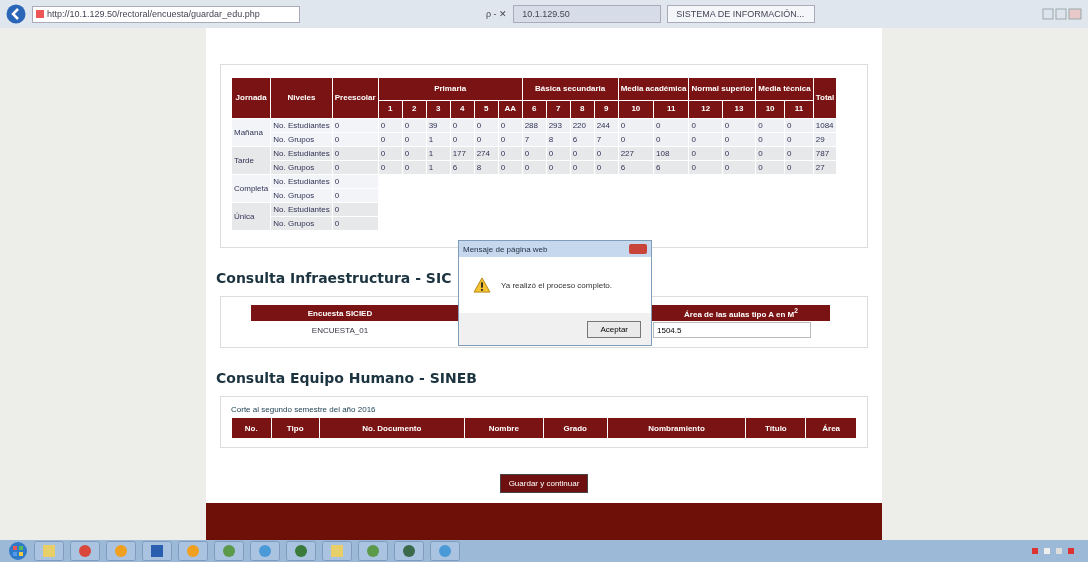 The width and height of the screenshot is (1088, 562). Describe the element at coordinates (799, 109) in the screenshot. I see `column-header: 11` at that location.